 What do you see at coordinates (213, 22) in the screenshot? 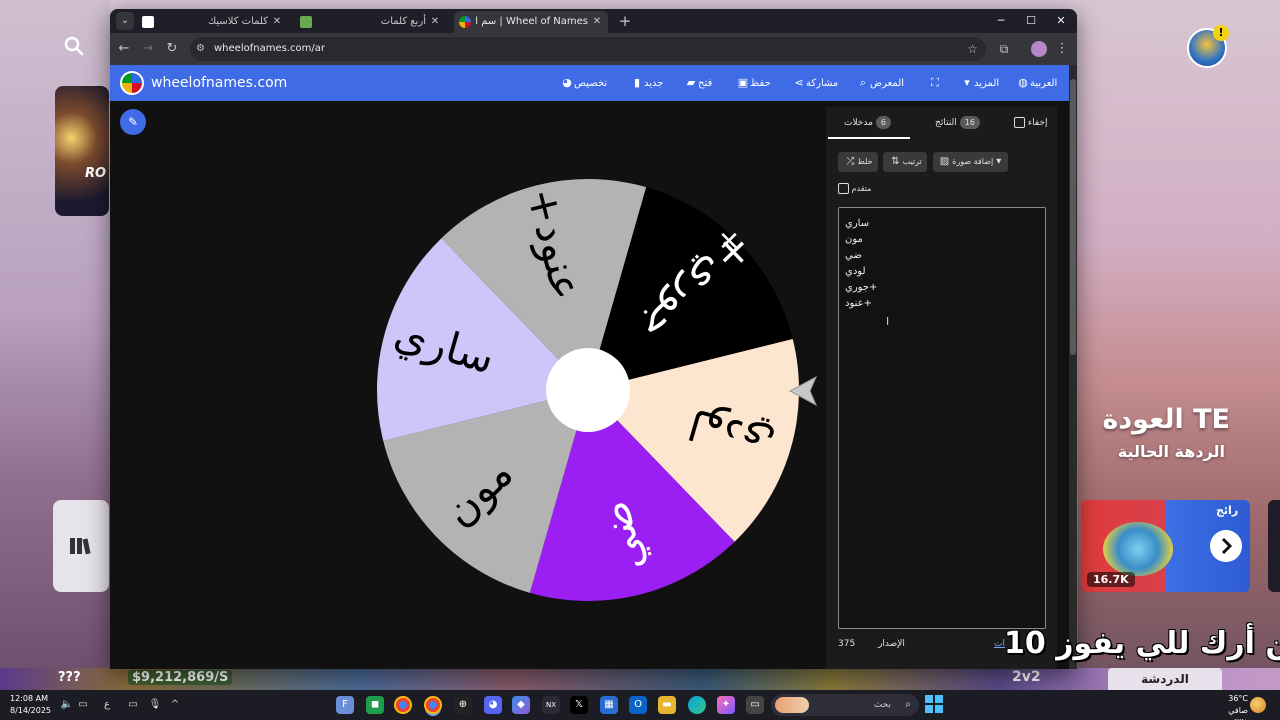
I see `tab-classic-words: كلمات كلاسيك ✕` at bounding box center [213, 22].